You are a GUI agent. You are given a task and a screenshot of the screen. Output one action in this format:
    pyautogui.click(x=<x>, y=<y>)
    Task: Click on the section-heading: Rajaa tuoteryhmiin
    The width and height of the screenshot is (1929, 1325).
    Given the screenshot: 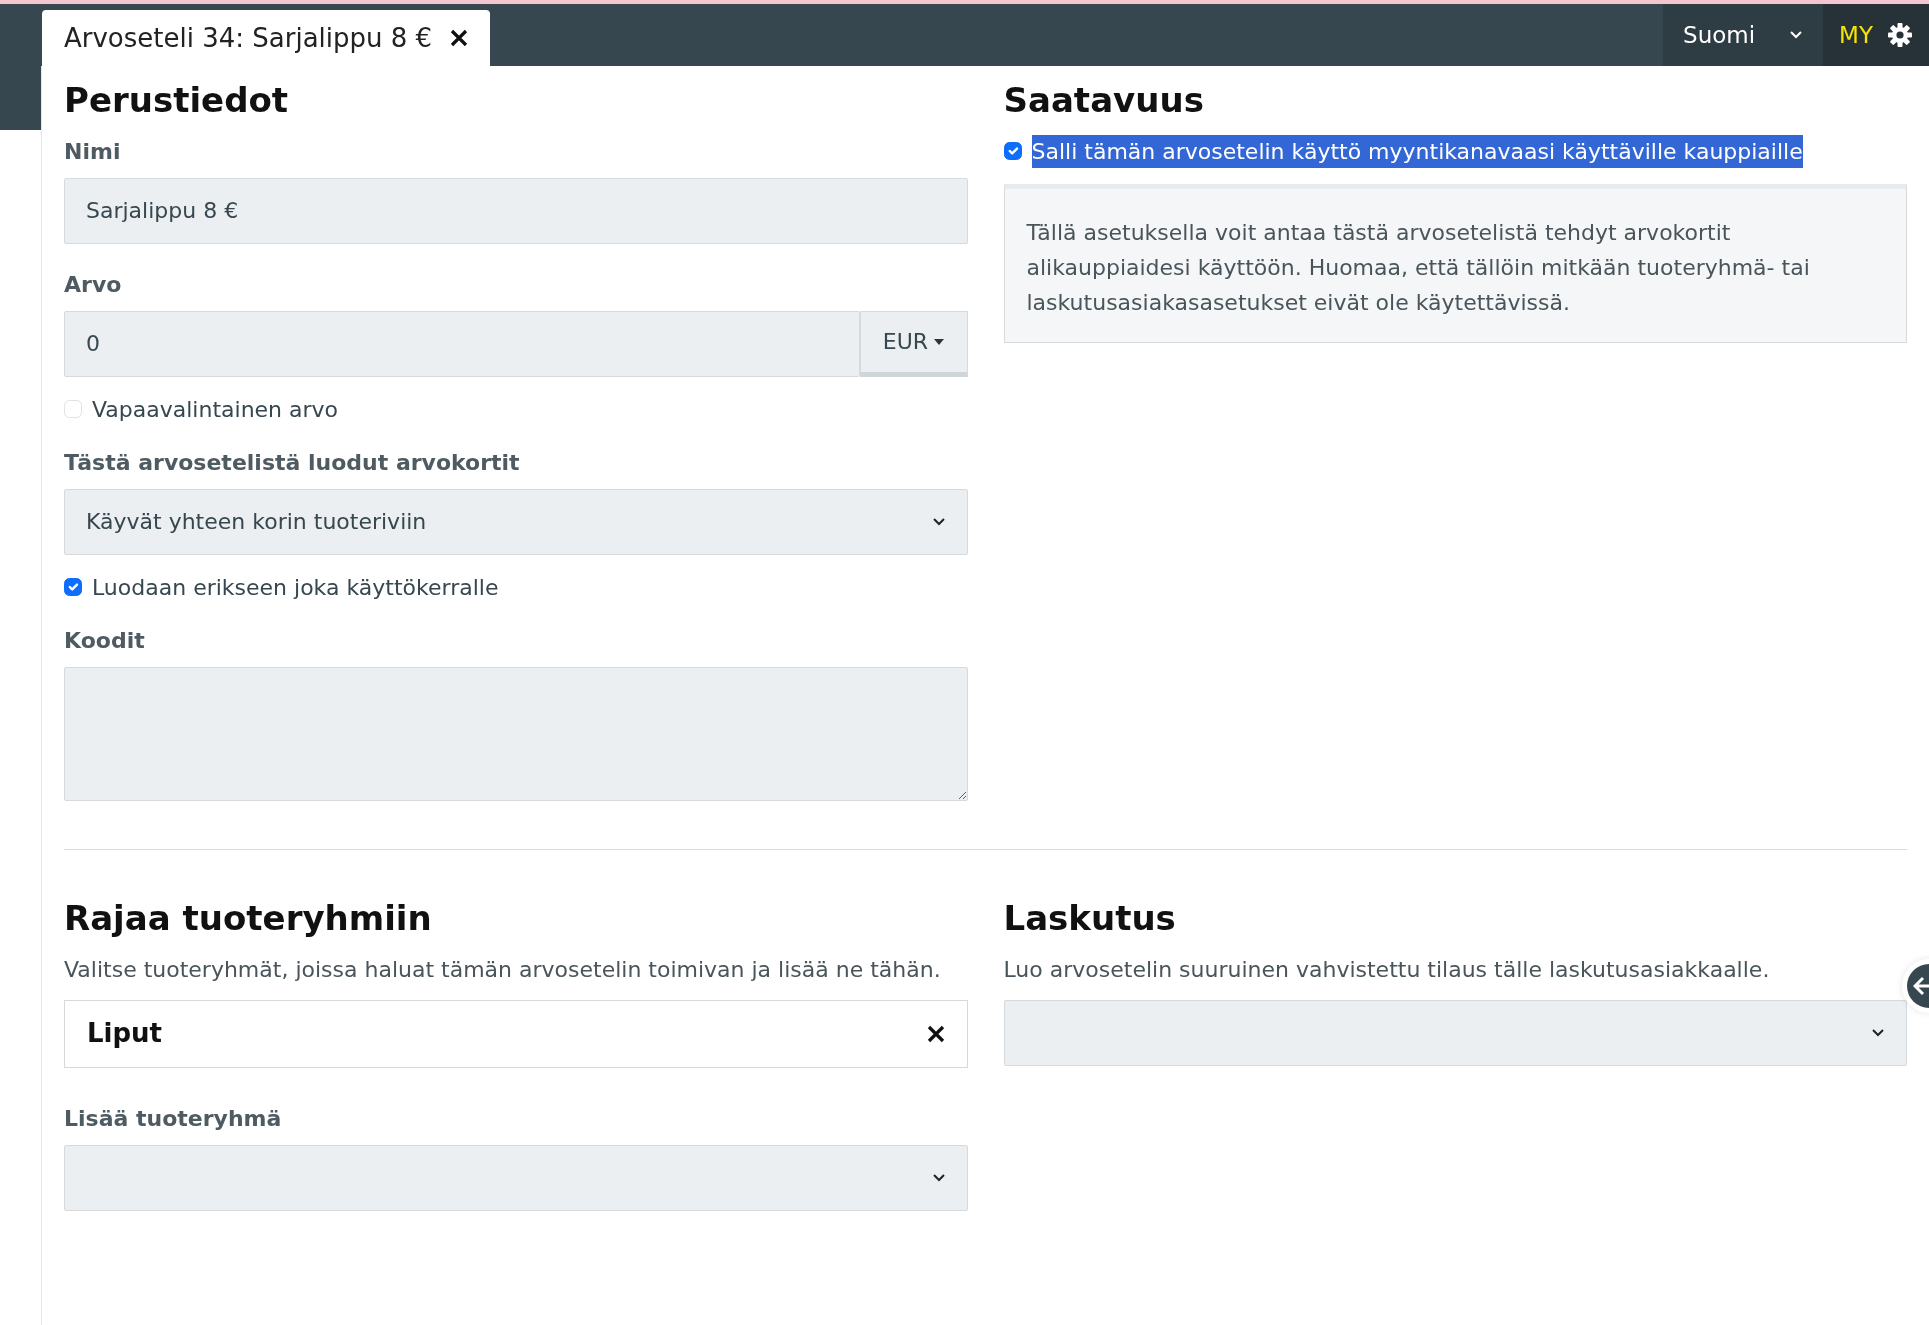 What is the action you would take?
    pyautogui.click(x=248, y=918)
    